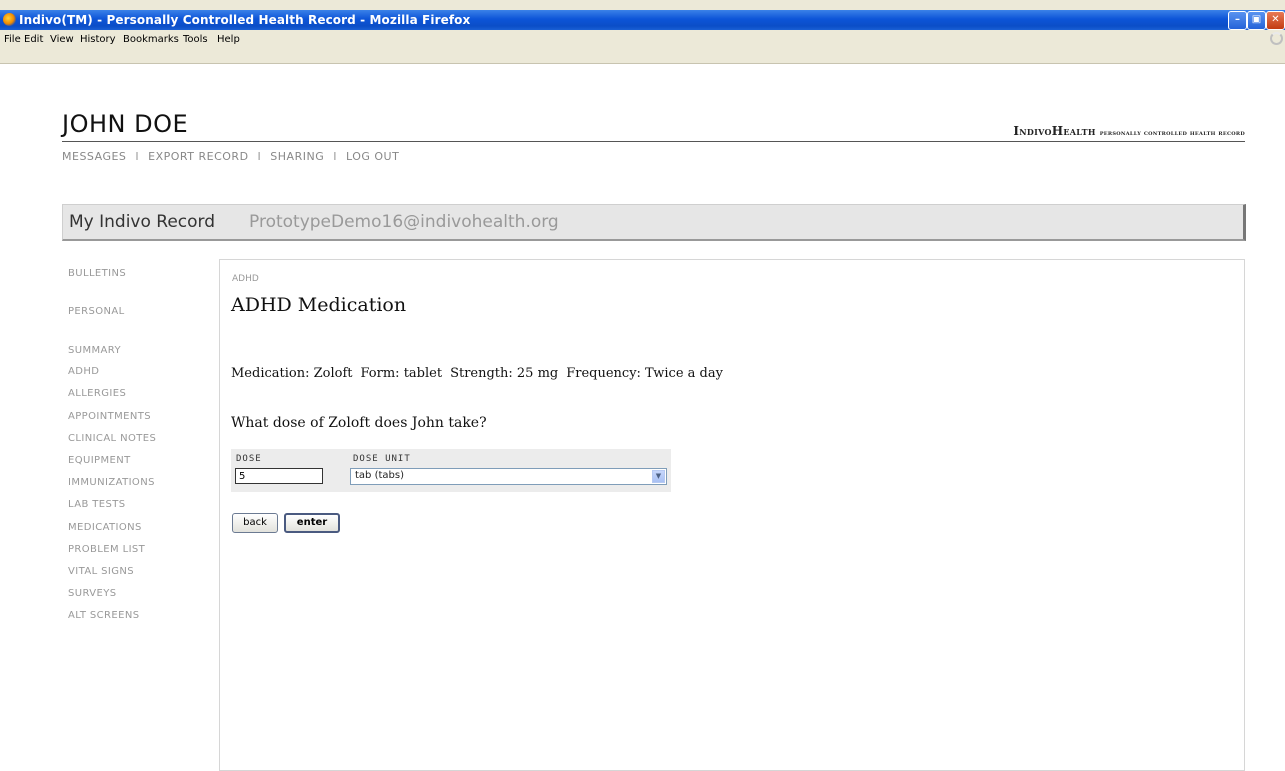  Describe the element at coordinates (97, 504) in the screenshot. I see `sidebar-item-lab-tests: LAB TESTS` at that location.